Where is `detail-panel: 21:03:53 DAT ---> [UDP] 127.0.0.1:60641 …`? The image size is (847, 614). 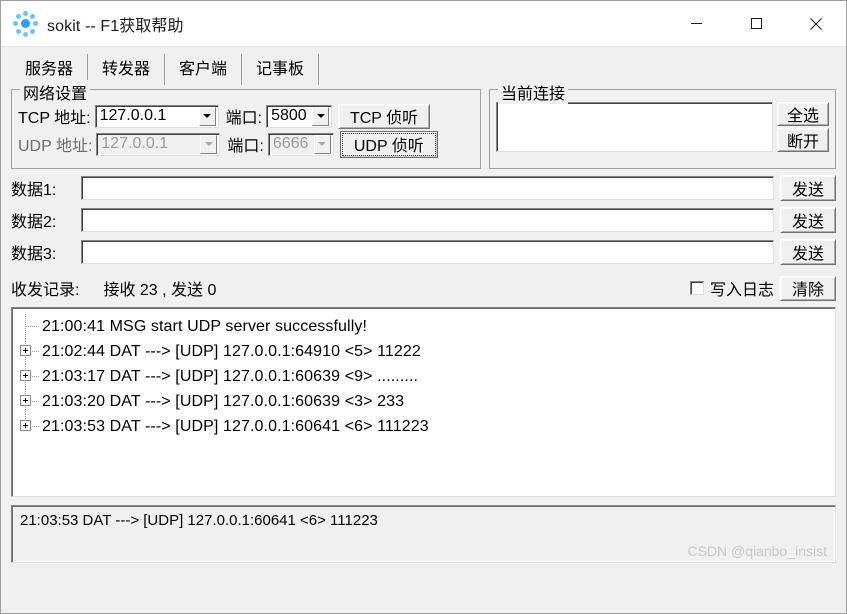
detail-panel: 21:03:53 DAT ---> [UDP] 127.0.0.1:60641 … is located at coordinates (423, 534).